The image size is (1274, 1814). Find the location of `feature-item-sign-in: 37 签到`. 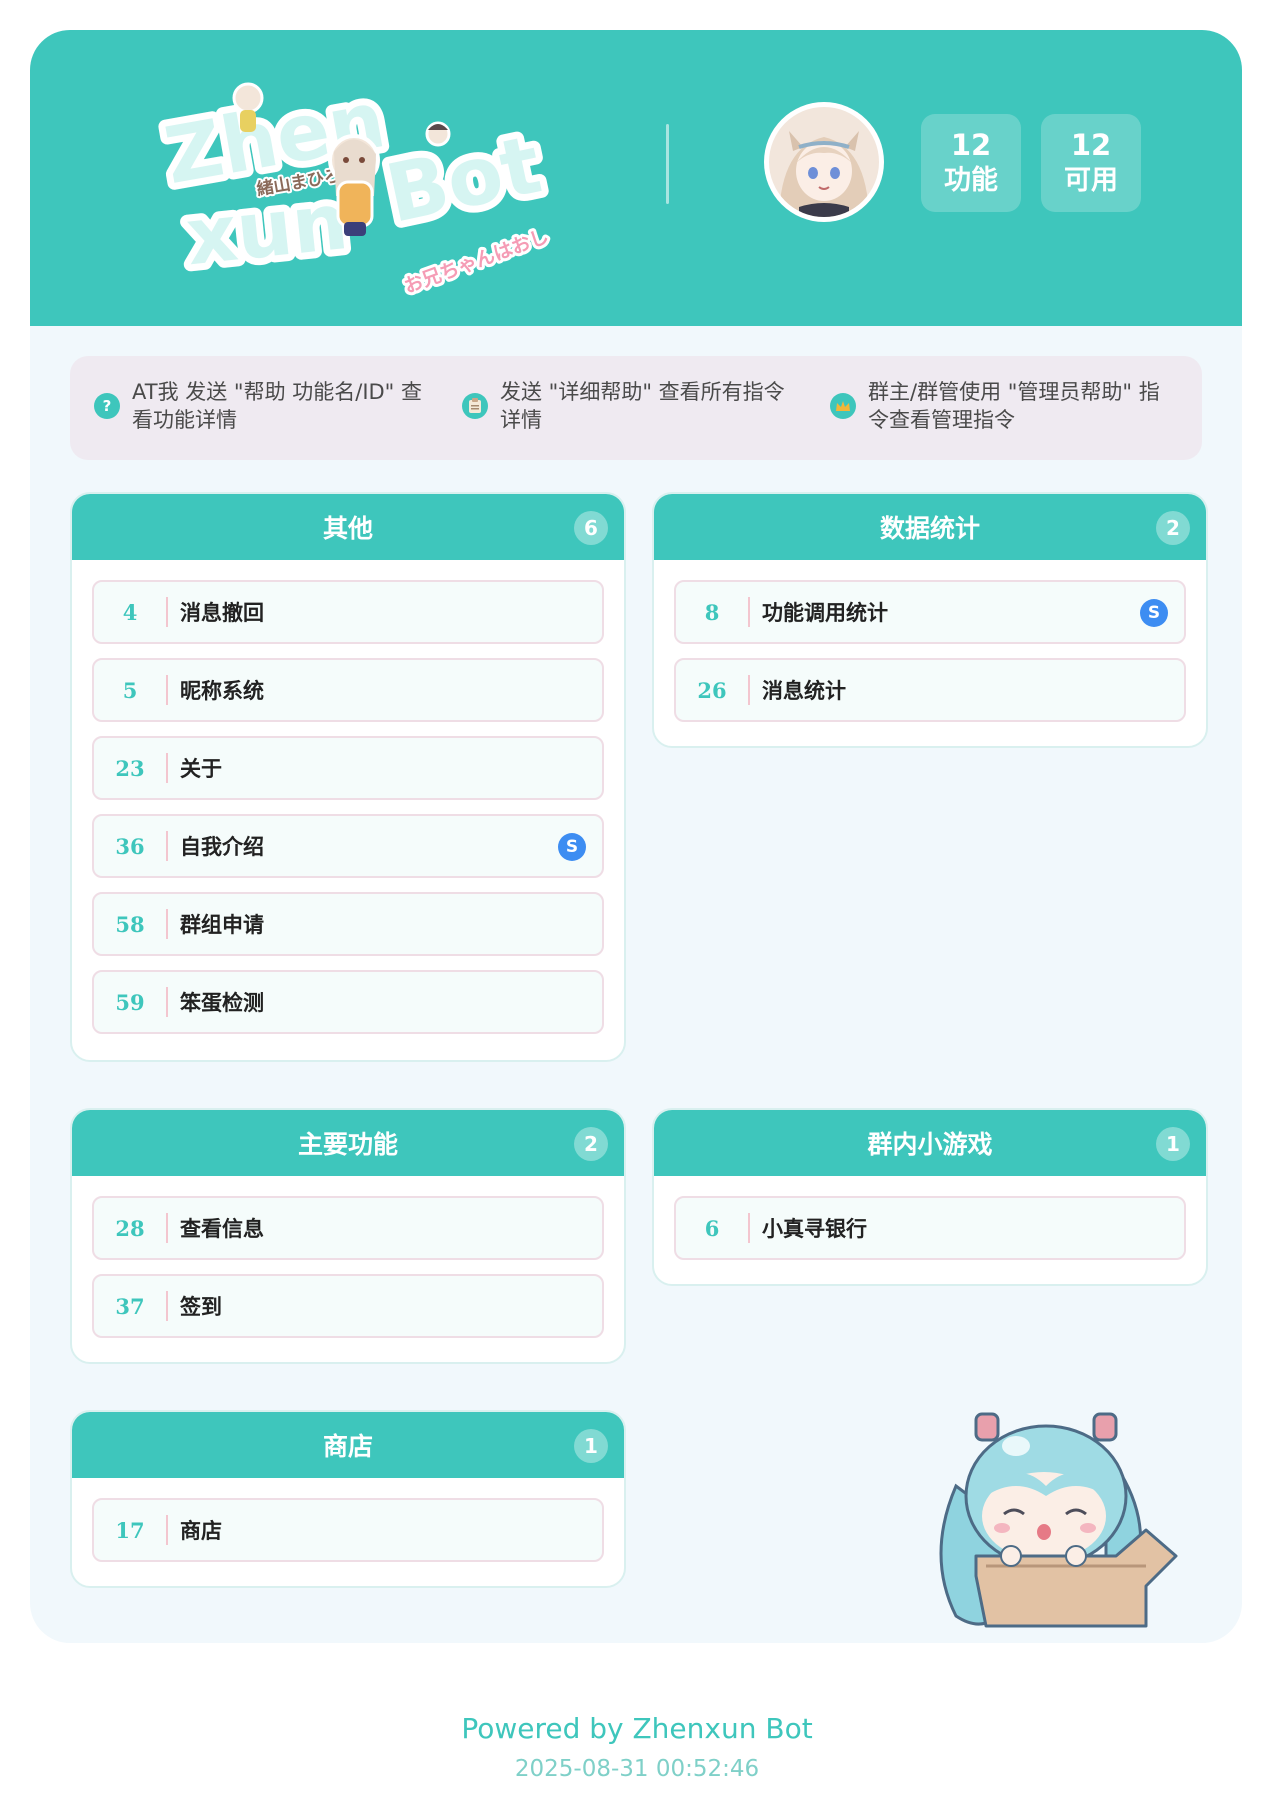

feature-item-sign-in: 37 签到 is located at coordinates (348, 1306).